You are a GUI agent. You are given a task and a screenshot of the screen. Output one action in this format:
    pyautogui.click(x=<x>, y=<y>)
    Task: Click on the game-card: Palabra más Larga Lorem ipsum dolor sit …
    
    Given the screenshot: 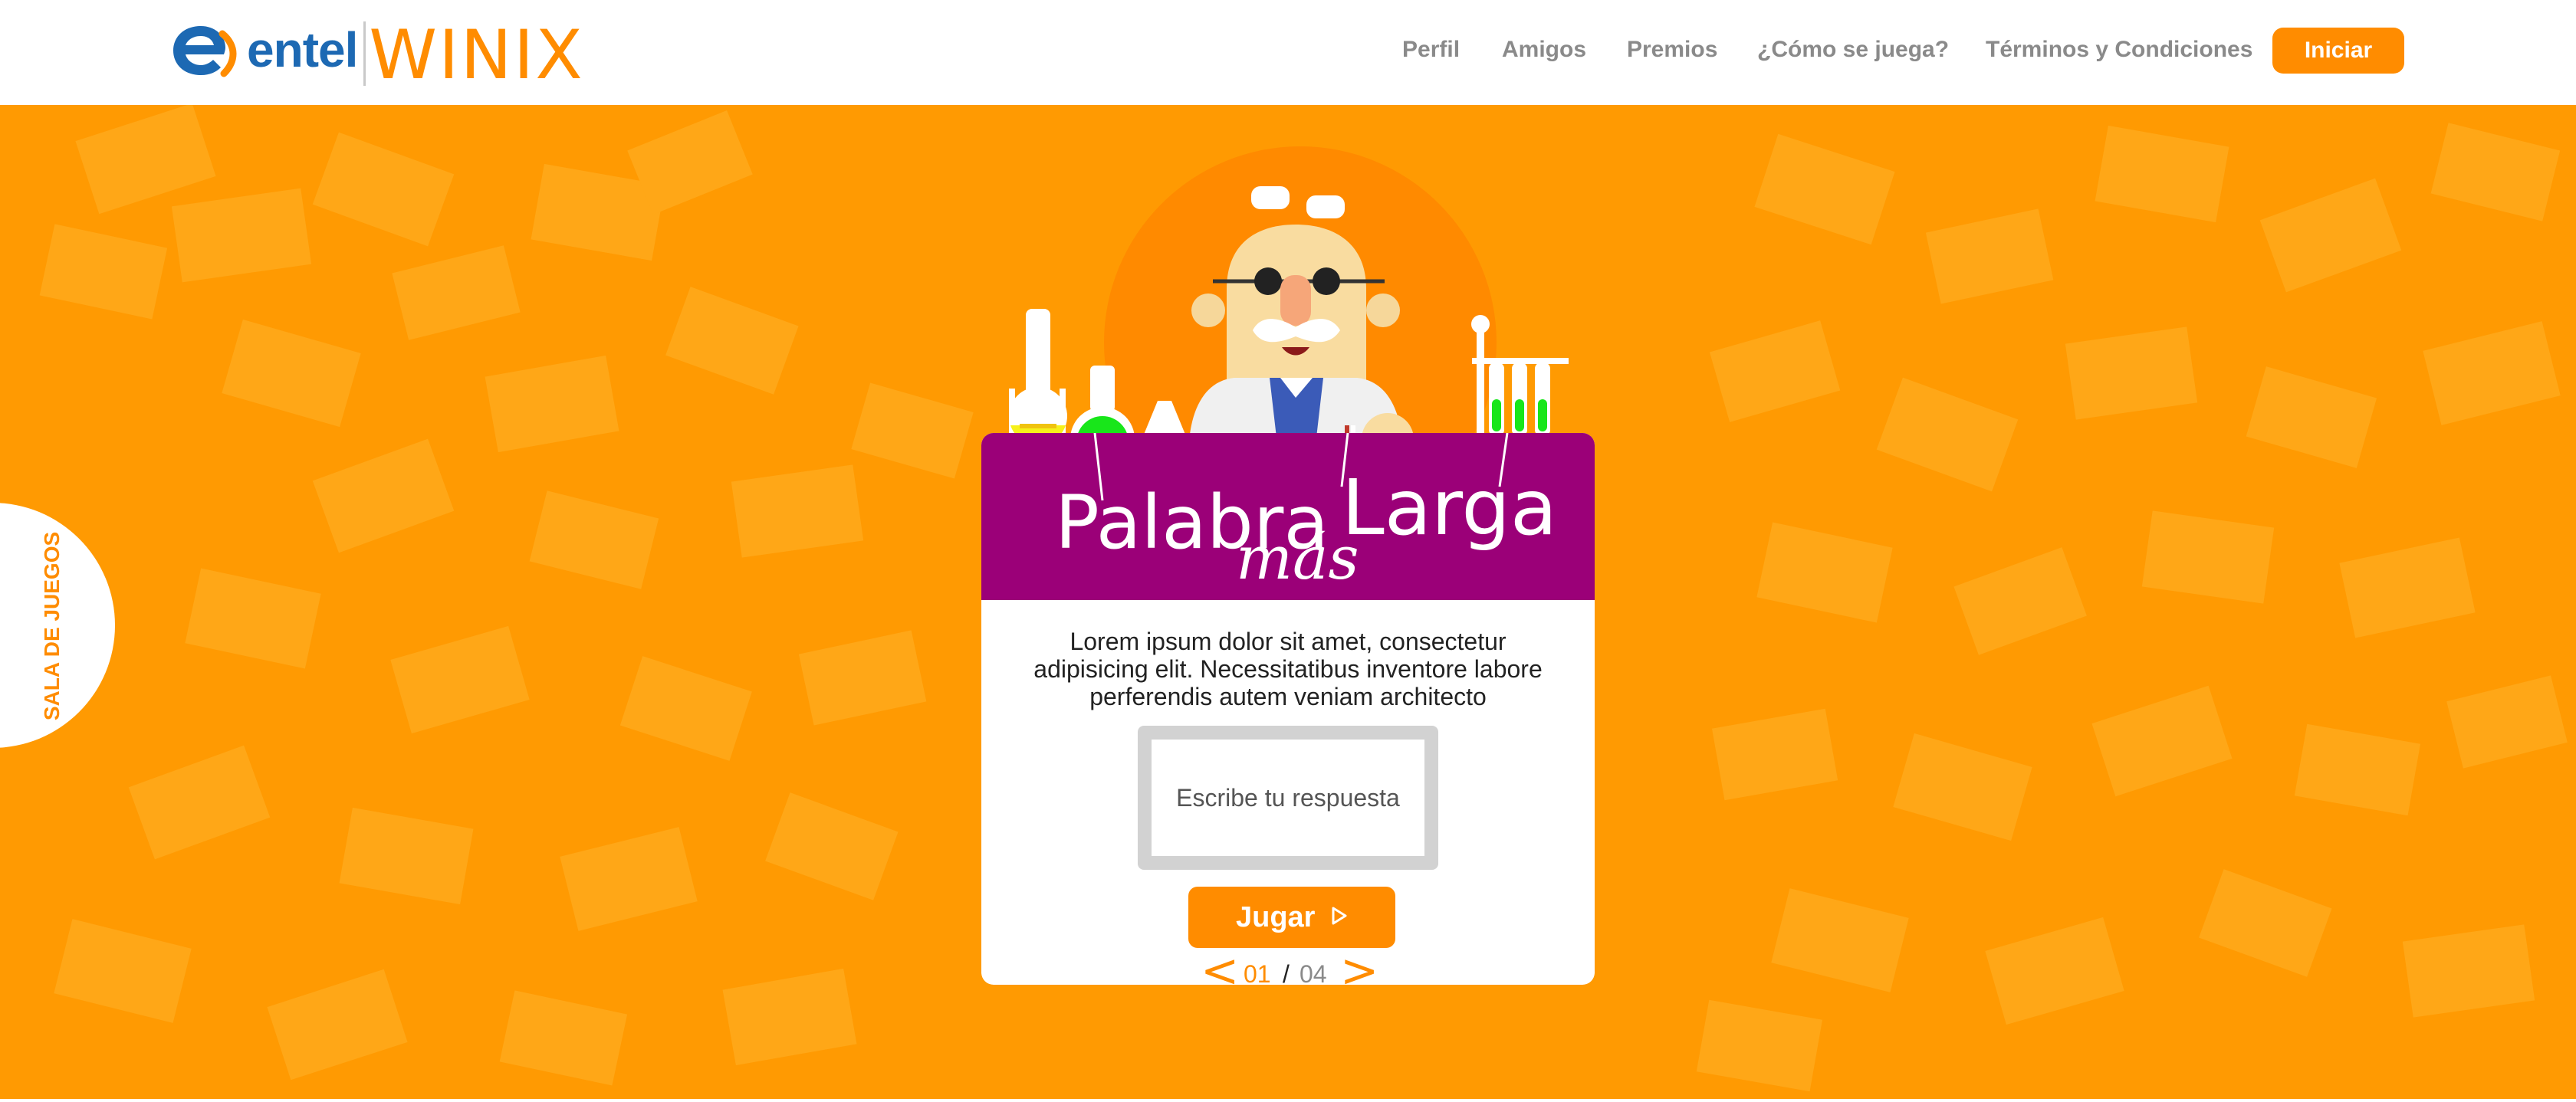 What is the action you would take?
    pyautogui.click(x=1288, y=709)
    